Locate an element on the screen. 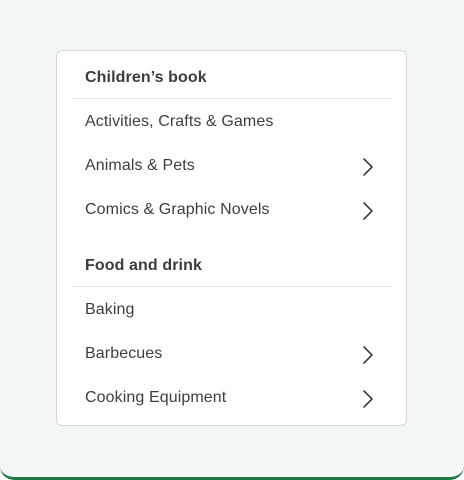 This screenshot has height=480, width=464. menu-item-barbecues: Barbecues is located at coordinates (232, 355).